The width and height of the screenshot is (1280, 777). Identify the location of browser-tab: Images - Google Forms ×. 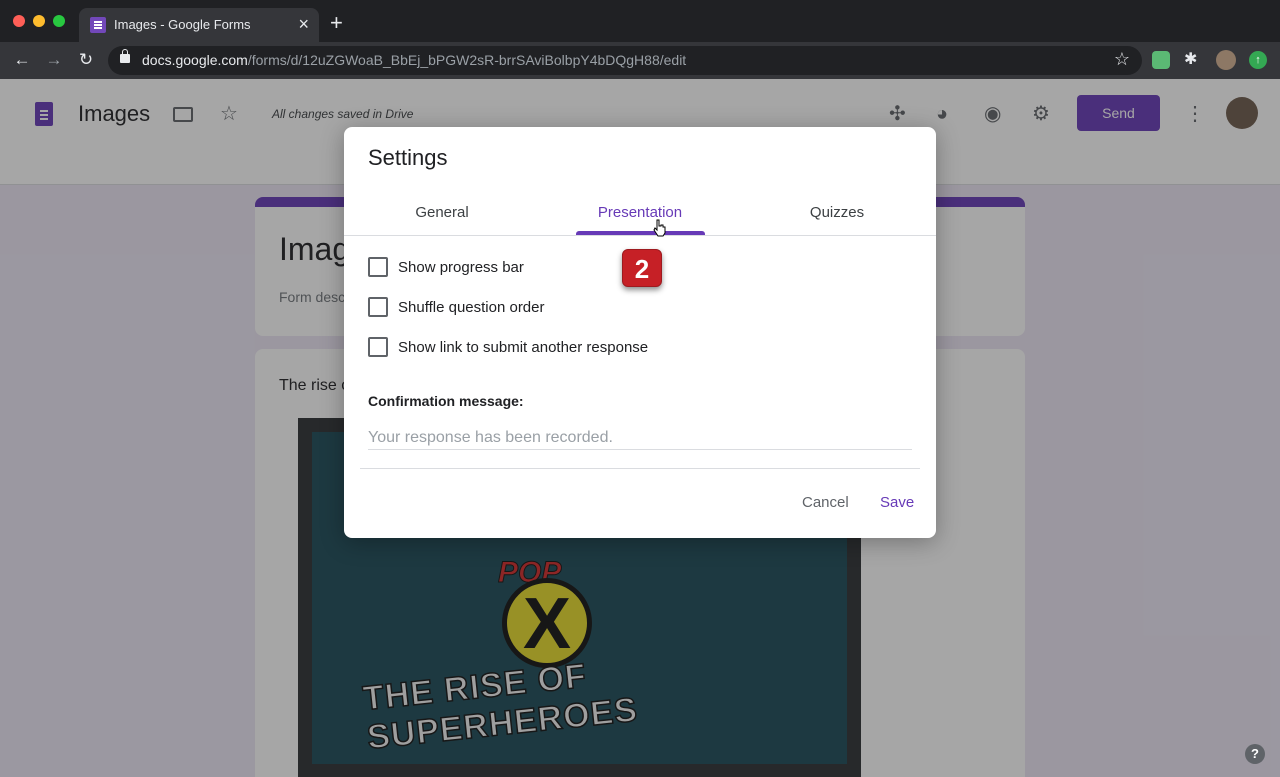
(199, 25).